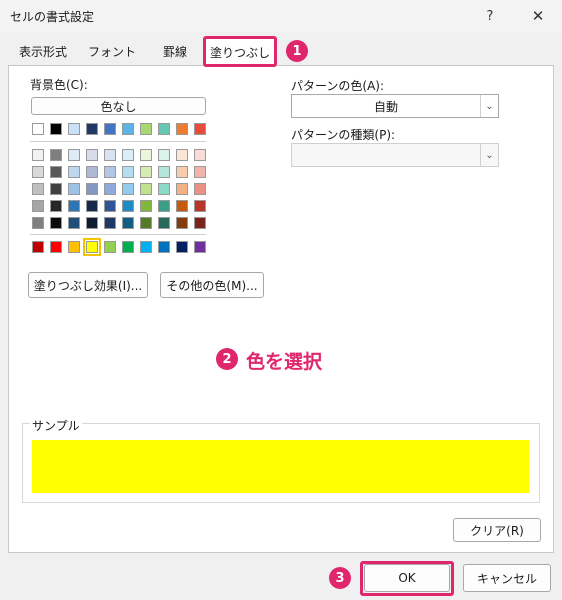  I want to click on step-badge-2: 2, so click(227, 359).